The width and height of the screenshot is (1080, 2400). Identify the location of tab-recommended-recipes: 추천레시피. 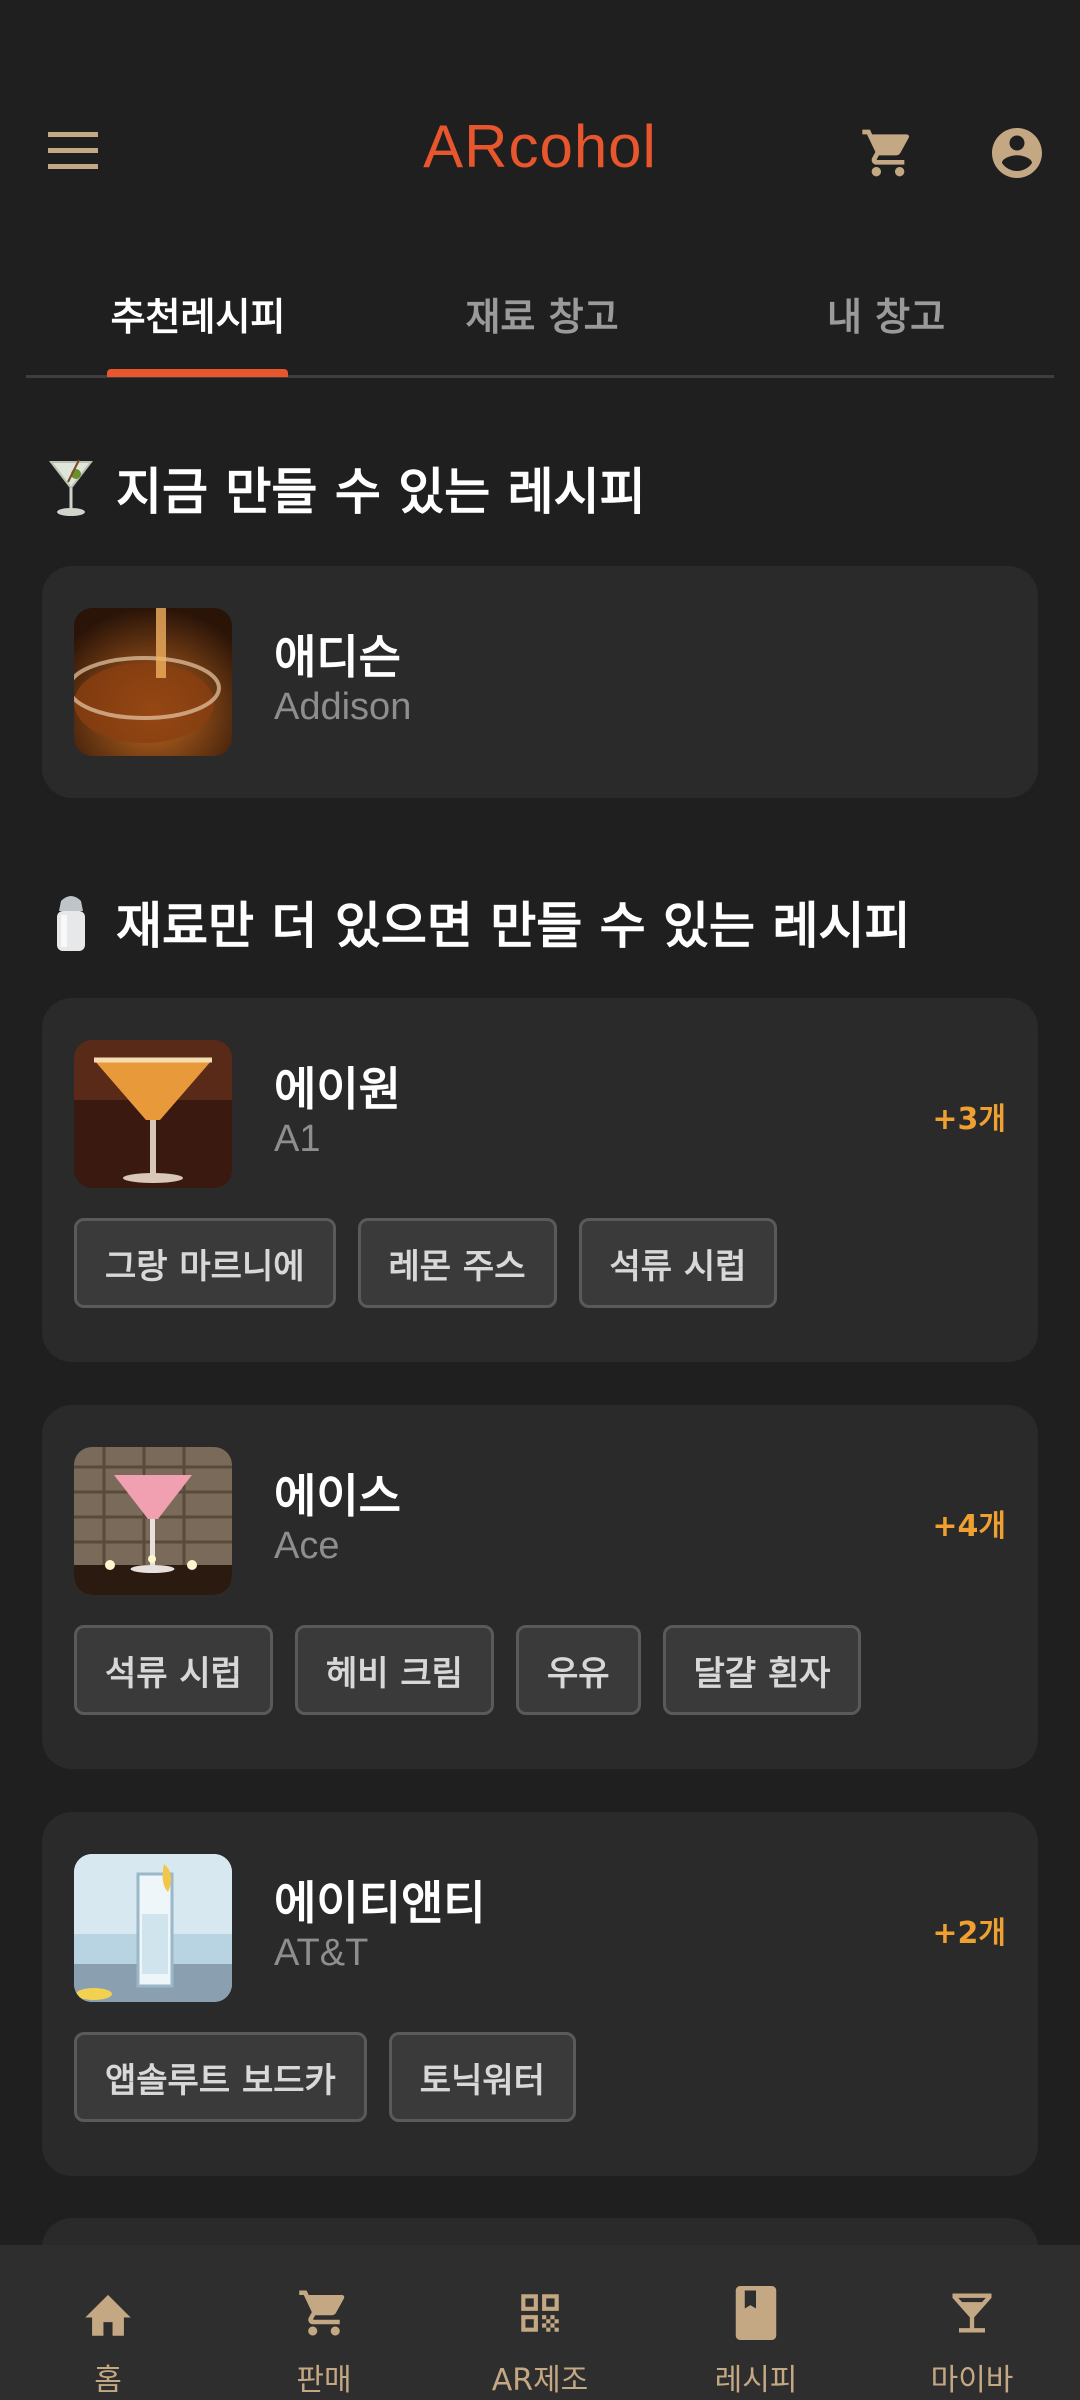
(198, 313).